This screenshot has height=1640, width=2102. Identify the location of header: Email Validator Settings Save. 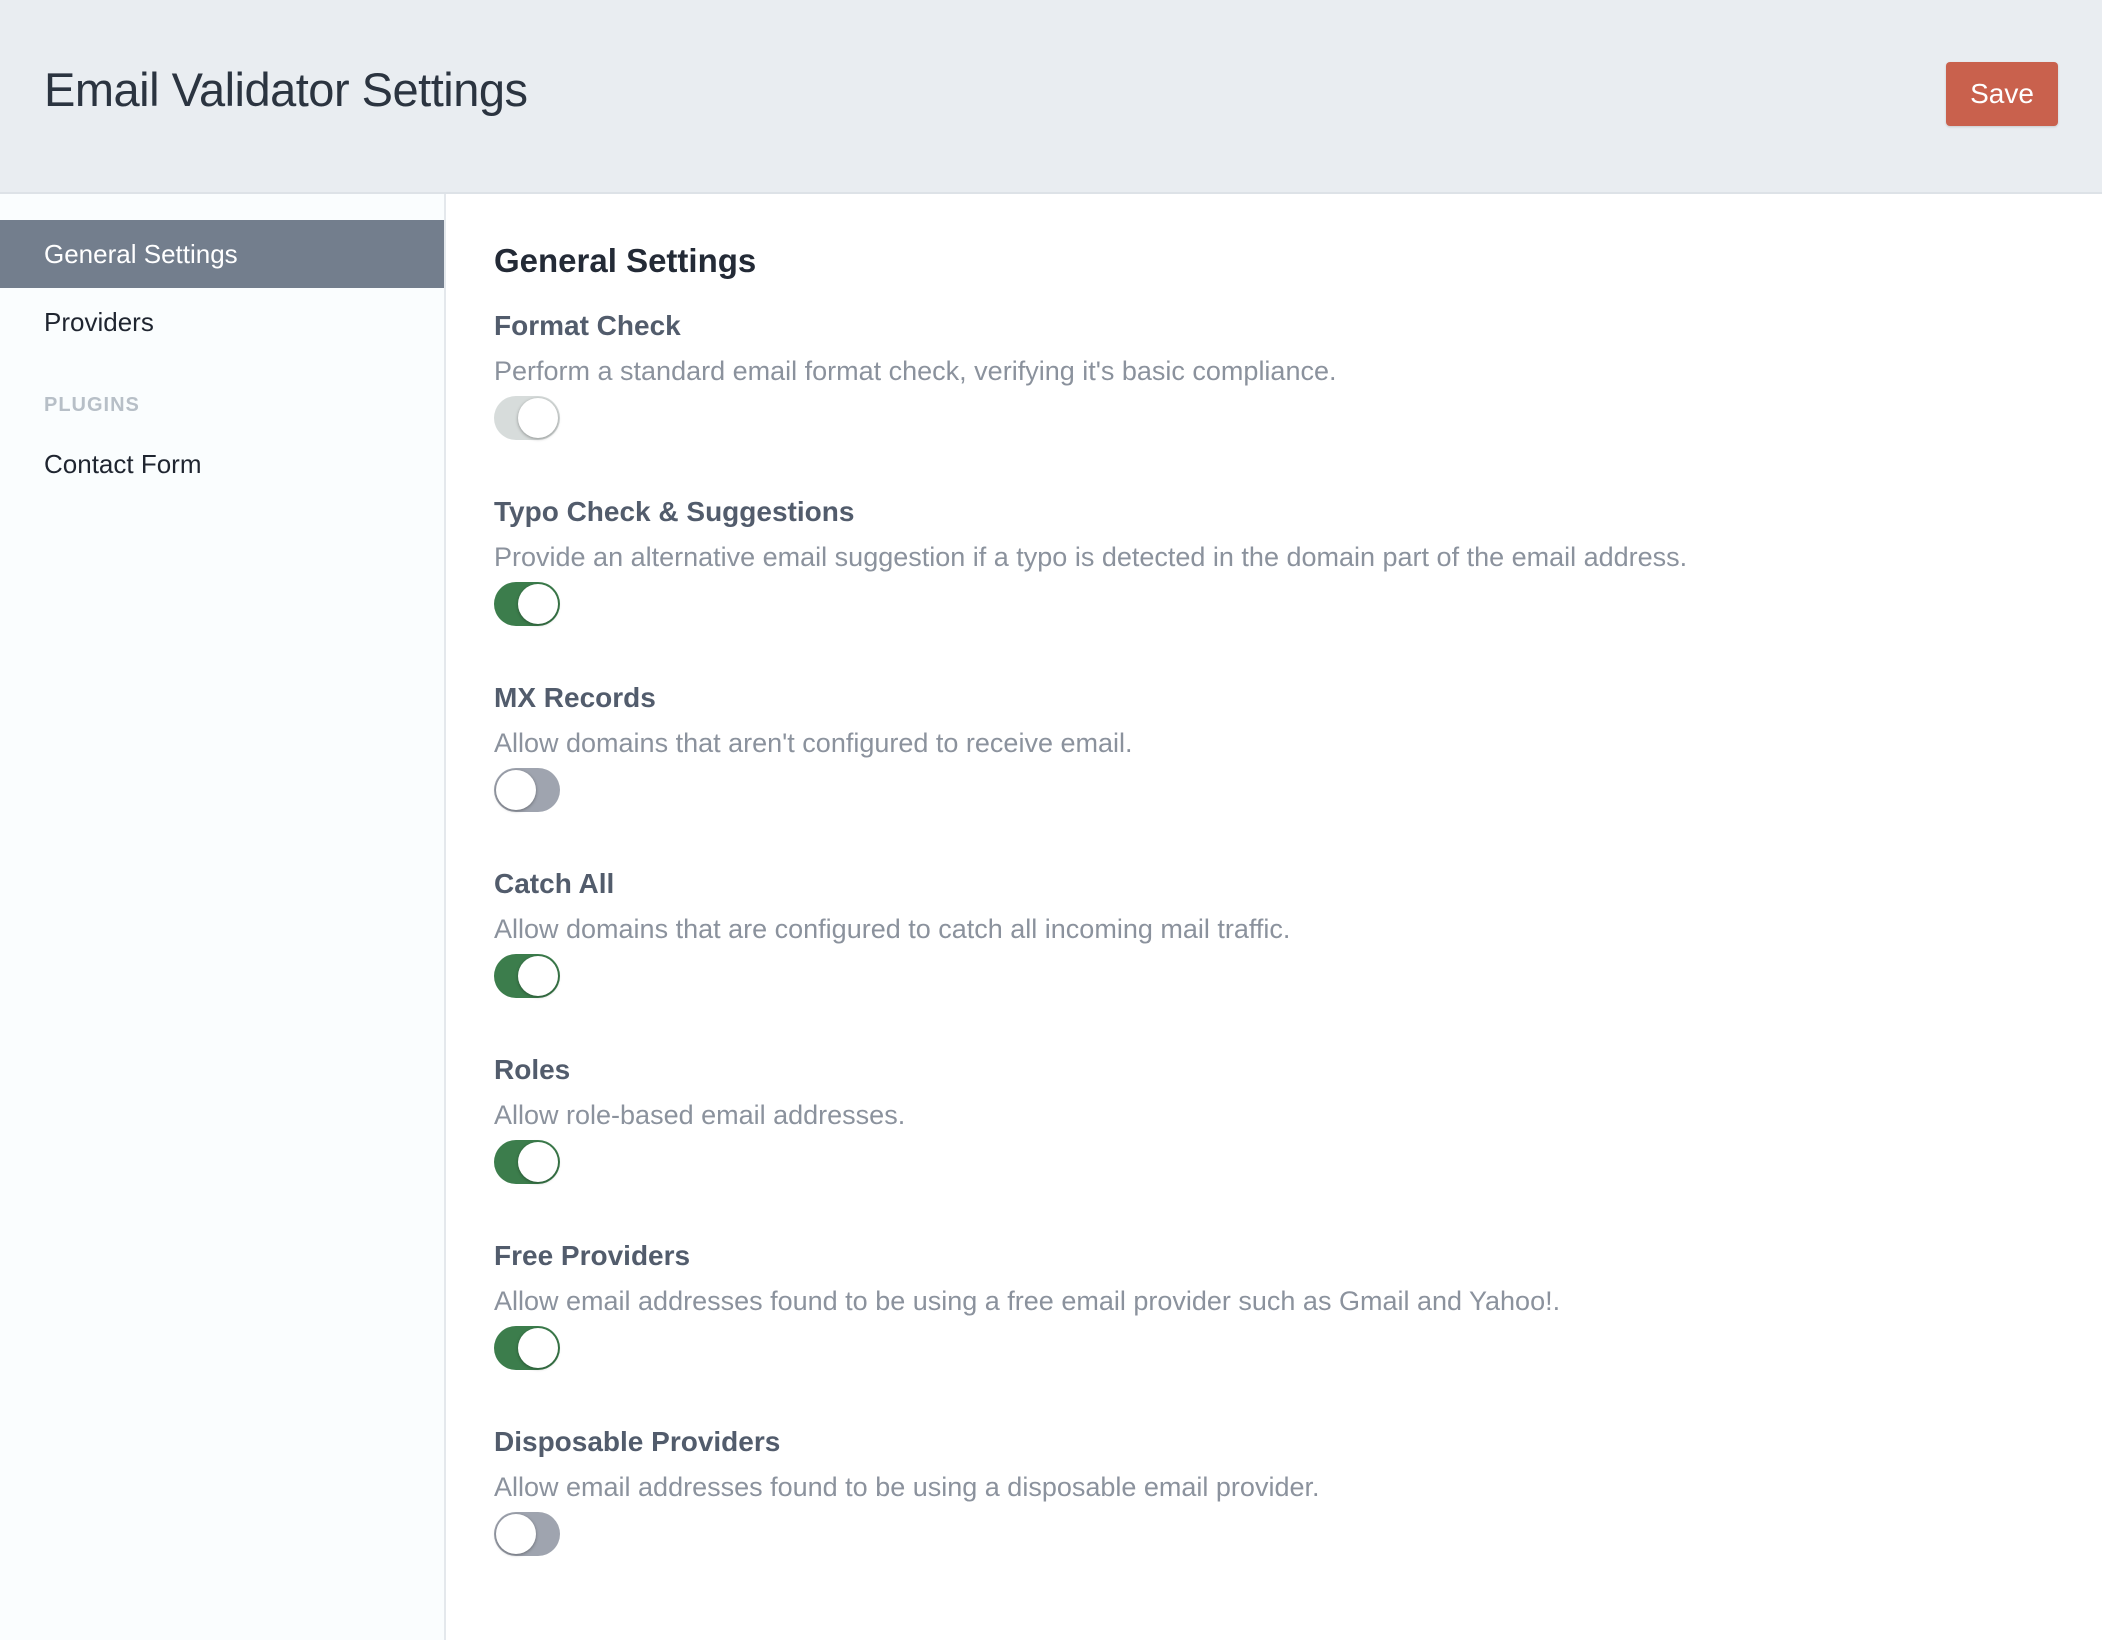
(1051, 97).